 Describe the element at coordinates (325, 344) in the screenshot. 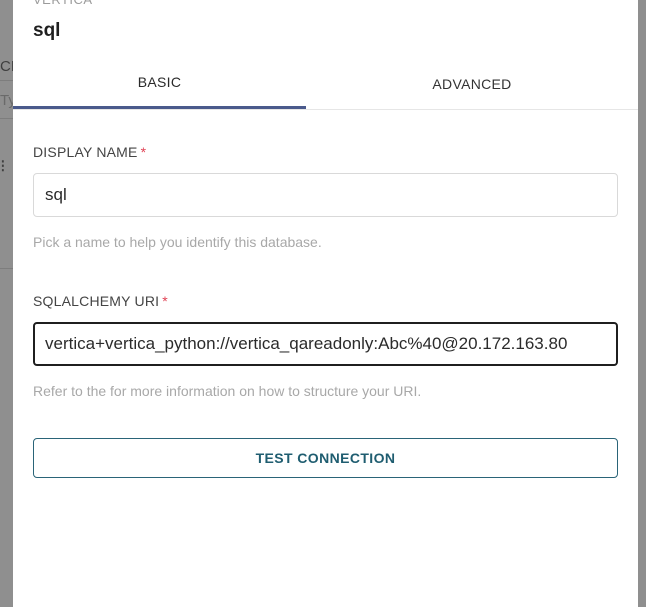

I see `sqlalchemy-uri-input` at that location.